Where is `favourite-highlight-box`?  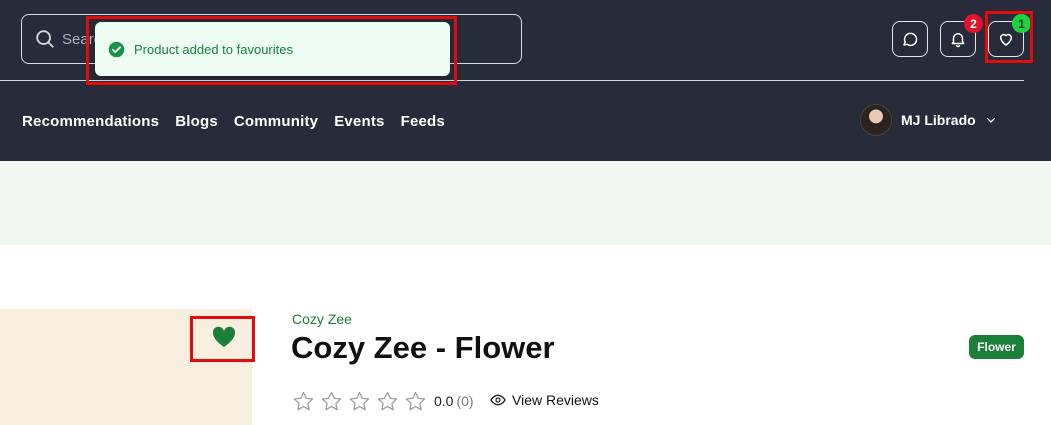
favourite-highlight-box is located at coordinates (222, 339).